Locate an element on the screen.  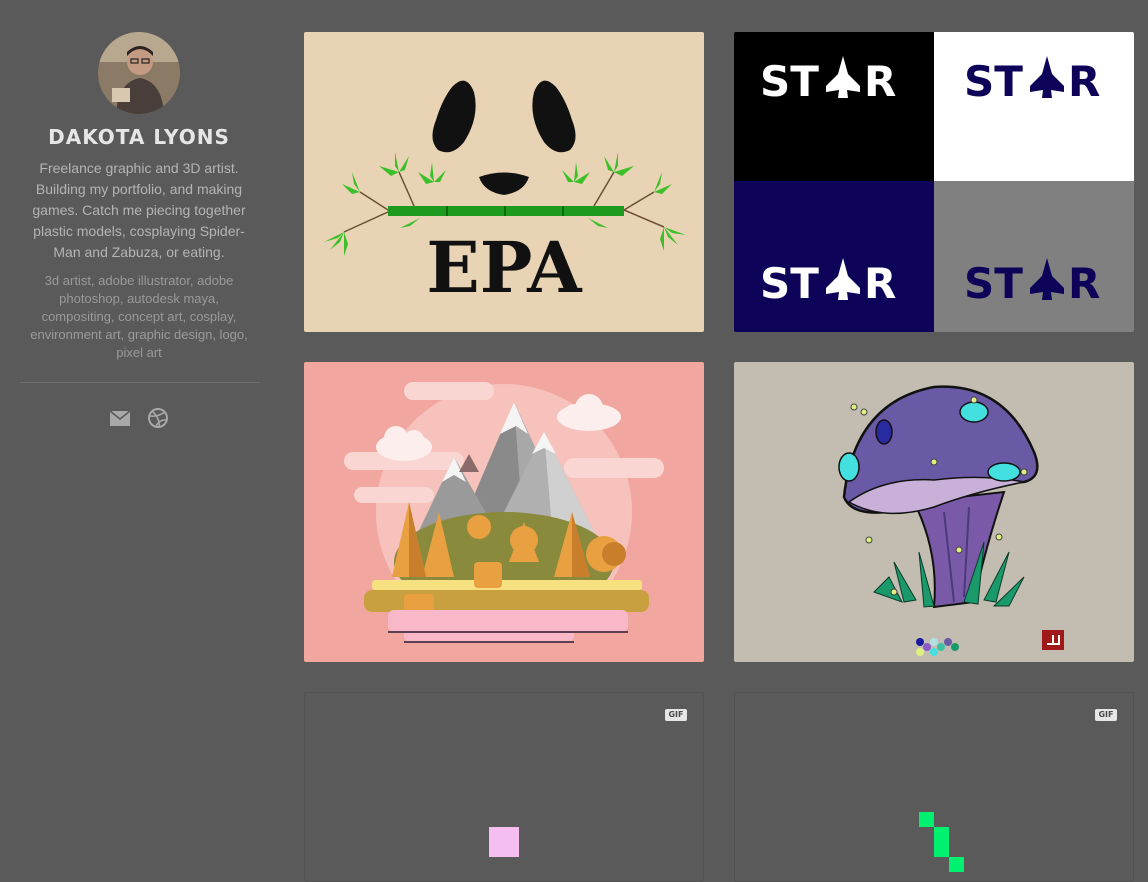
project-tile-star: ST R ST R ST R ST R is located at coordinates (934, 182).